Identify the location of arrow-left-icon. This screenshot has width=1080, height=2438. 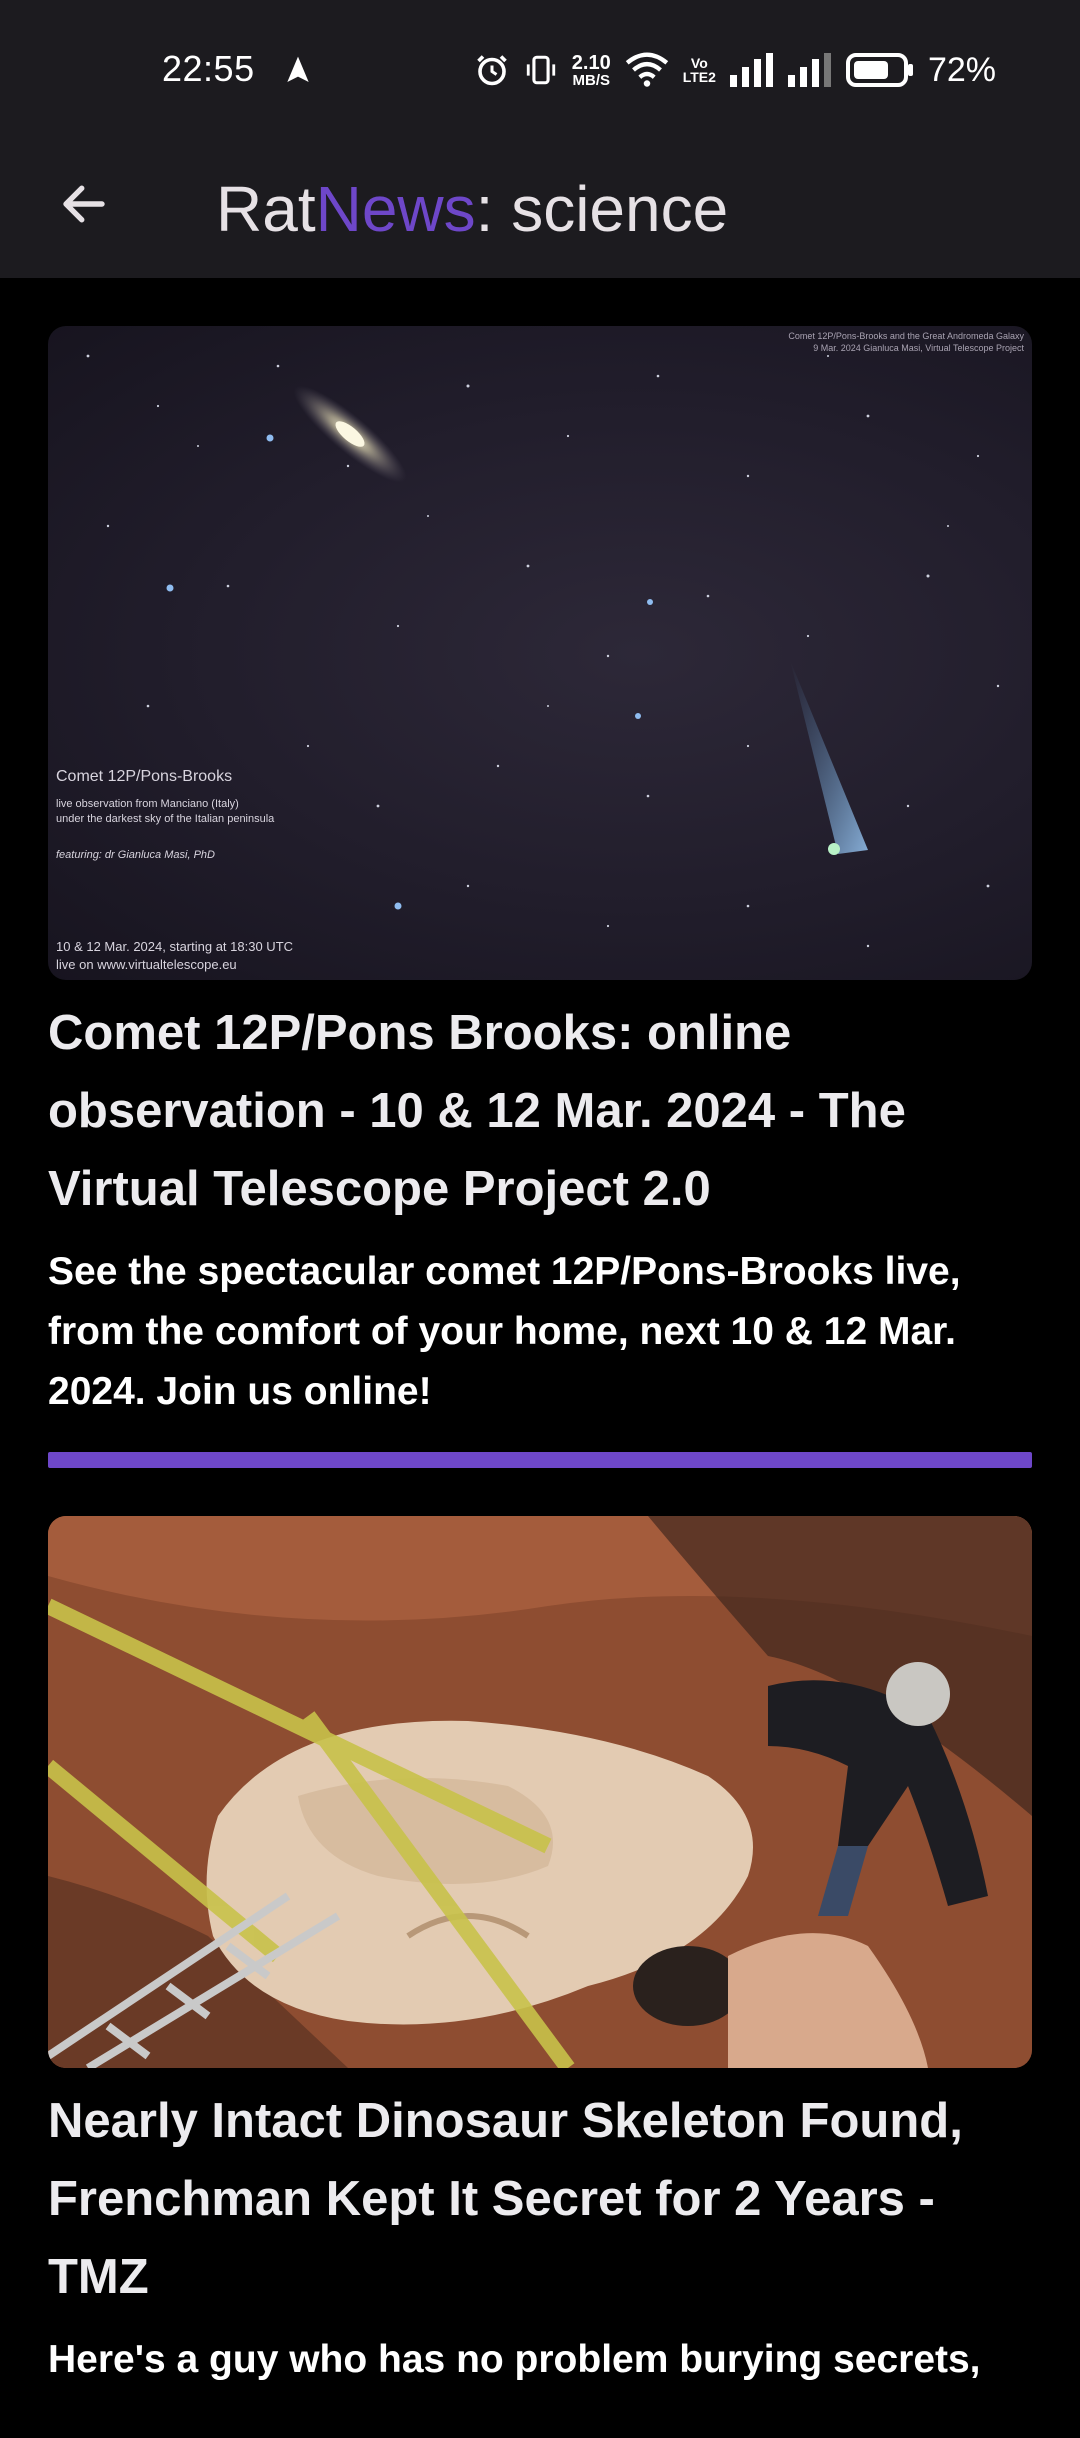
(84, 204).